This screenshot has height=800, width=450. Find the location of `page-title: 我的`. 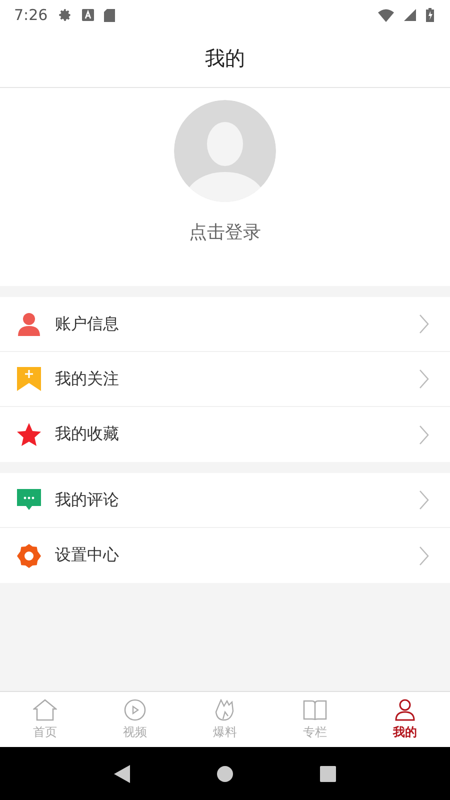

page-title: 我的 is located at coordinates (225, 58).